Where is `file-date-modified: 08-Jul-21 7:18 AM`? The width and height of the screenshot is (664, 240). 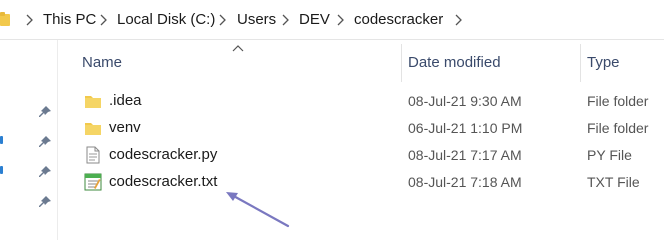
file-date-modified: 08-Jul-21 7:18 AM is located at coordinates (465, 182).